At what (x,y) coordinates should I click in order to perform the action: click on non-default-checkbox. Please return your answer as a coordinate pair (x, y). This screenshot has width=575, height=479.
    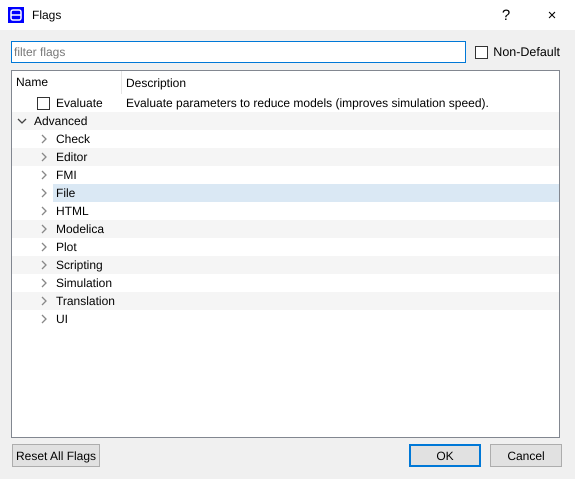
    Looking at the image, I should click on (481, 52).